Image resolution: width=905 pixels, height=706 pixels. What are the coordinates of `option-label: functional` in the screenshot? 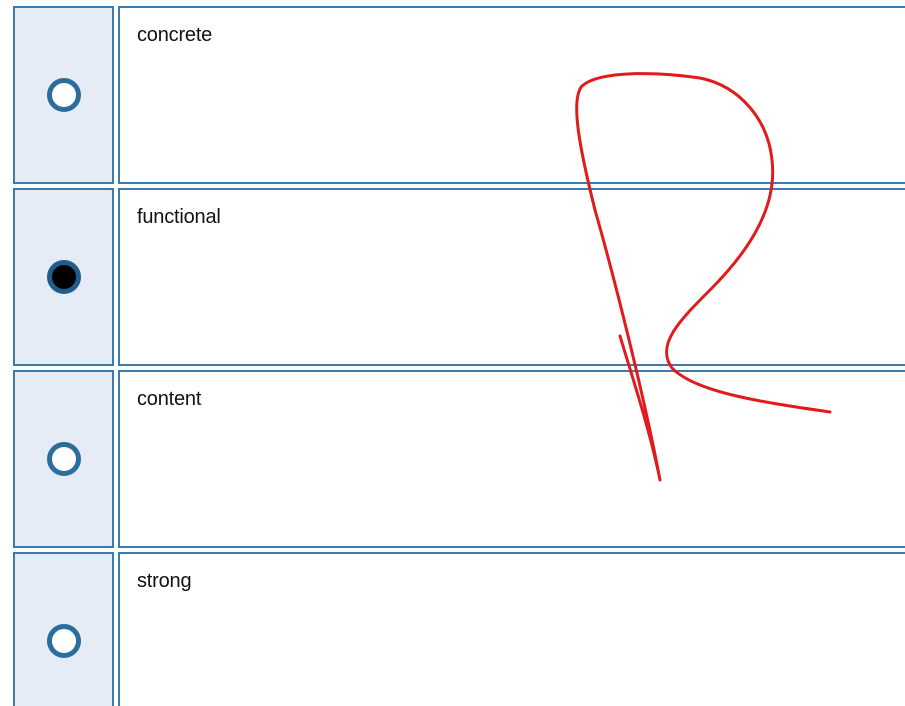 It's located at (179, 217).